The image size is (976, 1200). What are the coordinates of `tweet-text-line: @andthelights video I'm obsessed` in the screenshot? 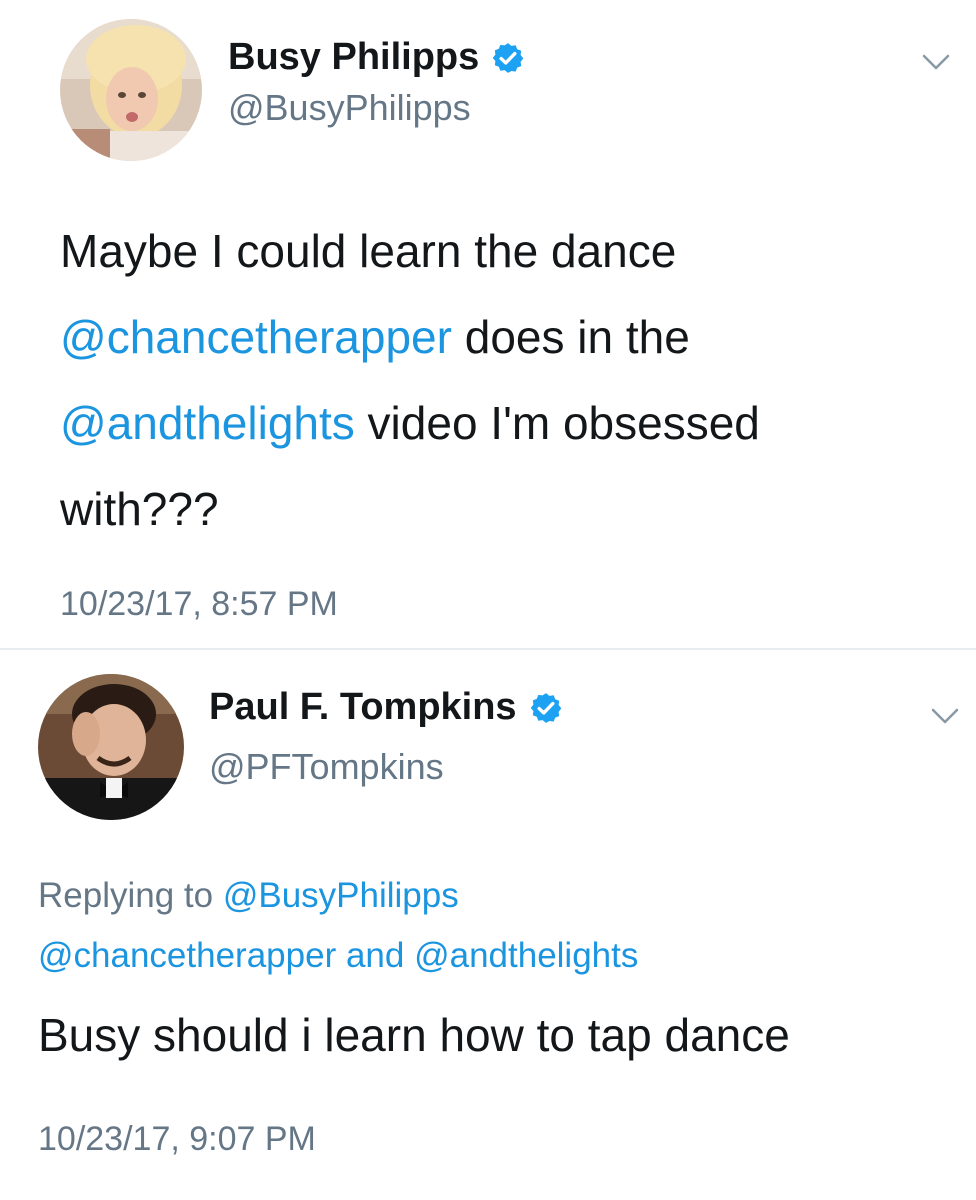 It's located at (410, 423).